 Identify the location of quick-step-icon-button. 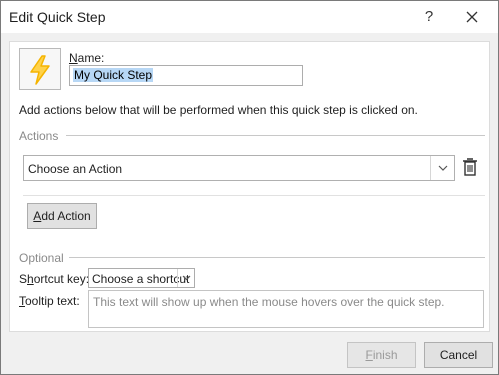
(40, 69).